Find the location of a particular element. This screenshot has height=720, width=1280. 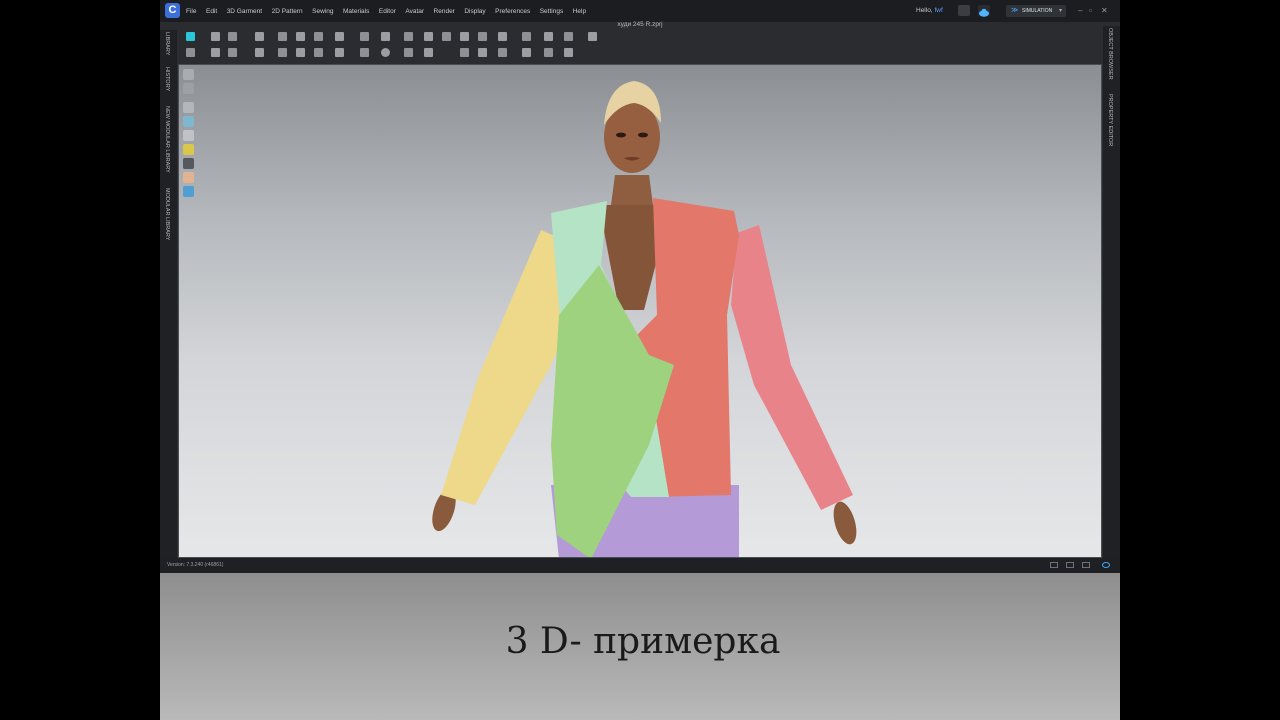

pattern-fold-icon is located at coordinates (282, 36).